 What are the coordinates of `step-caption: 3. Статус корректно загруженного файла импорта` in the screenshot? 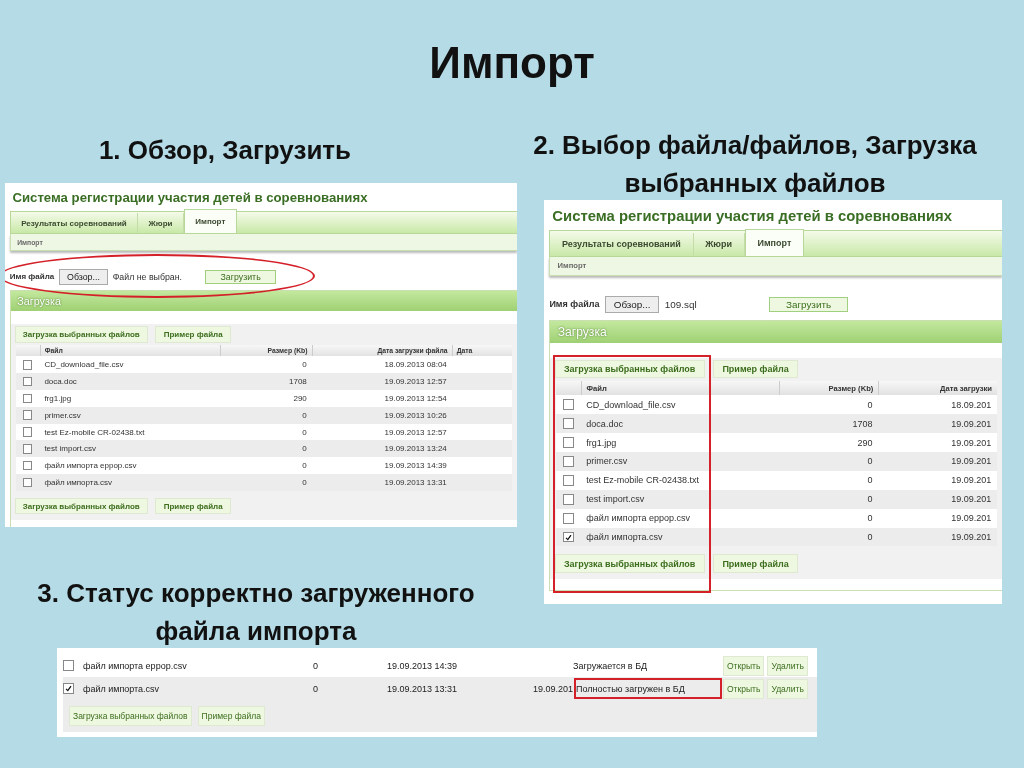 It's located at (256, 612).